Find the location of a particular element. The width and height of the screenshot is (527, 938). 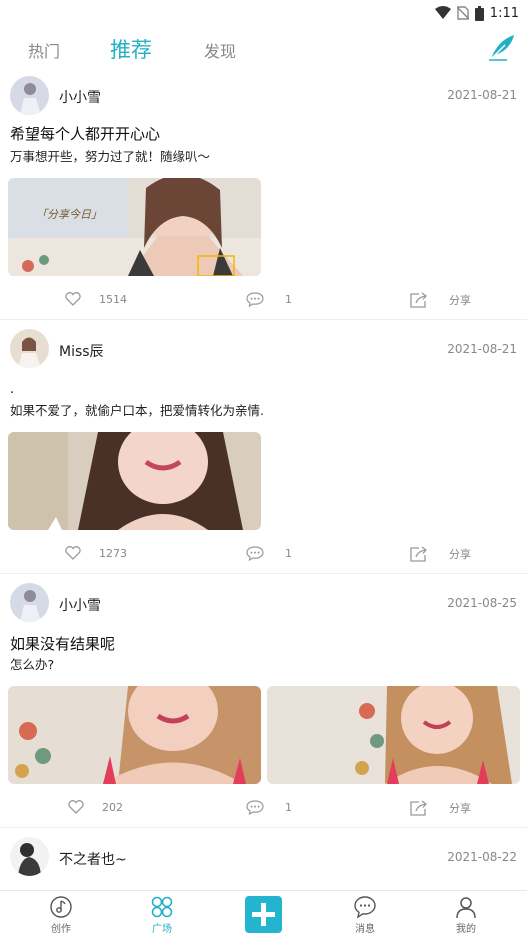

music-note-icon is located at coordinates (61, 907).